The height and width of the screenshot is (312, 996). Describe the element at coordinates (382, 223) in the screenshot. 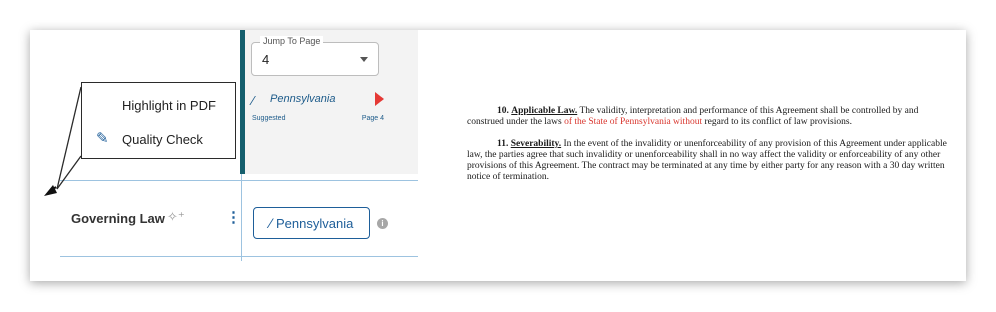

I see `info-icon: i` at that location.